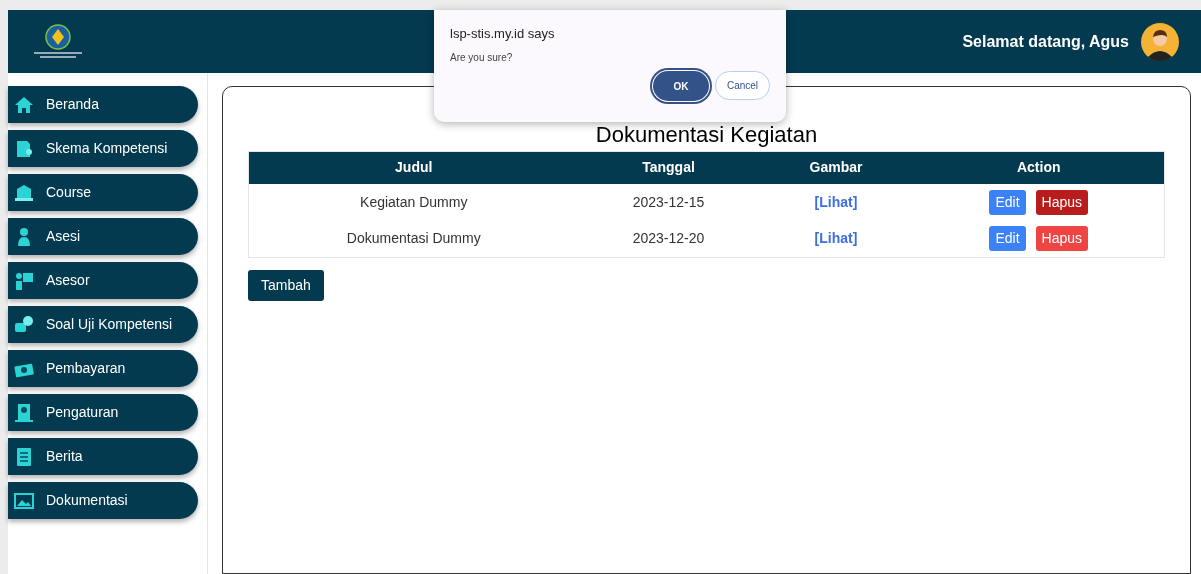  Describe the element at coordinates (286, 285) in the screenshot. I see `add-button: Tambah` at that location.